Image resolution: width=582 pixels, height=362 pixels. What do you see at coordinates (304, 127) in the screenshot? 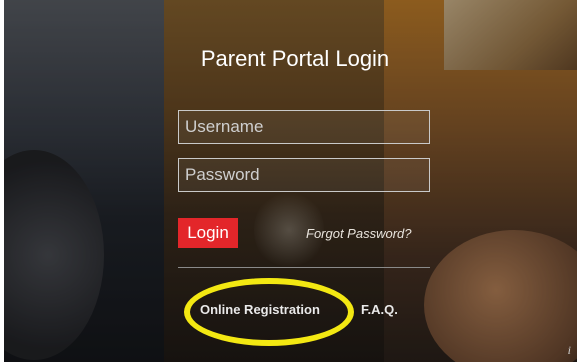
I see `username-field` at bounding box center [304, 127].